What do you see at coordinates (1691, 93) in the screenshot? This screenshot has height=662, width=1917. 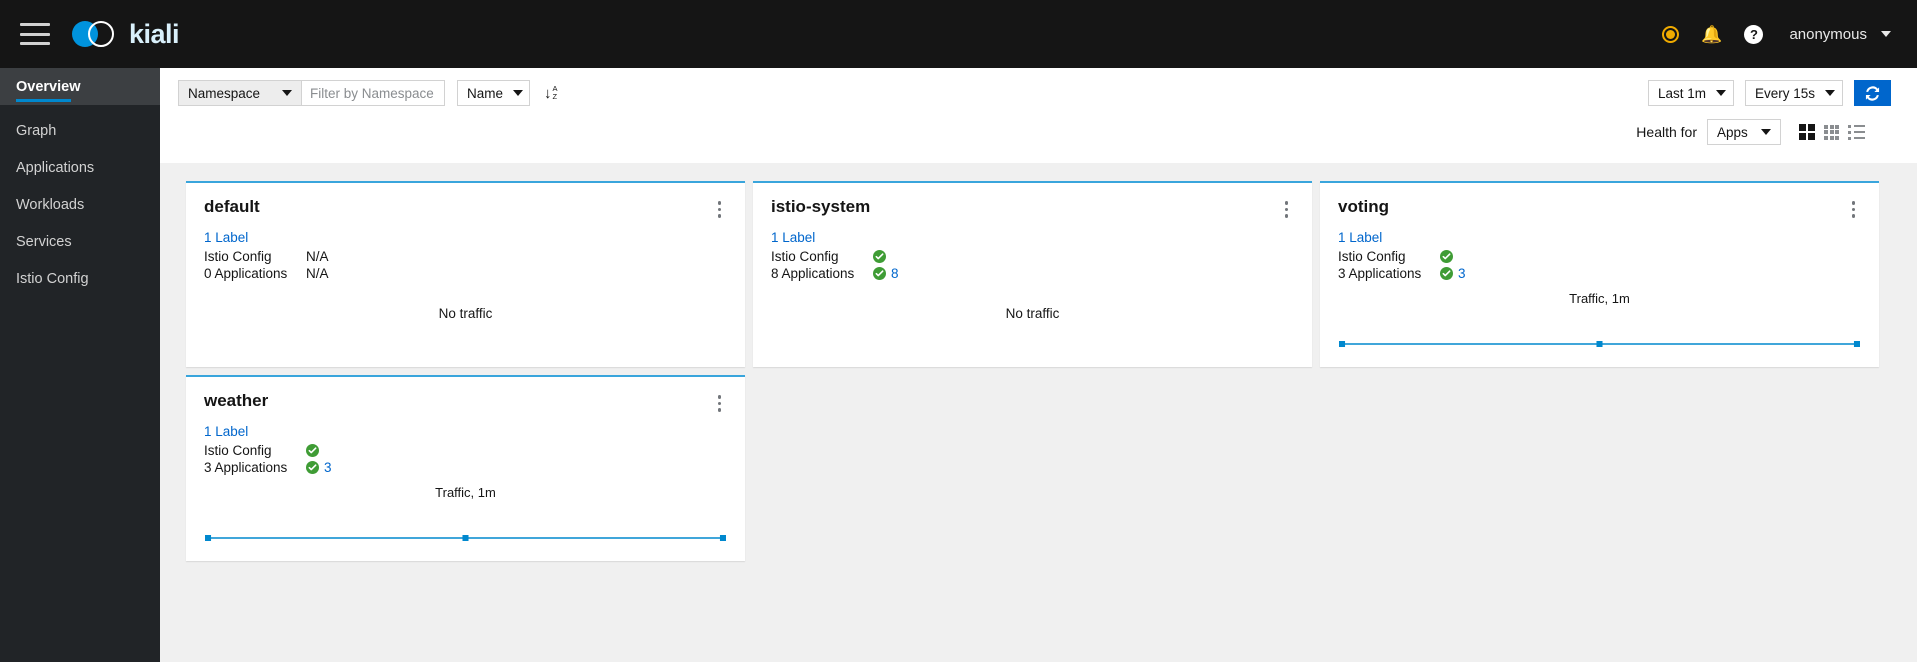 I see `time-range-select: Last 1m` at bounding box center [1691, 93].